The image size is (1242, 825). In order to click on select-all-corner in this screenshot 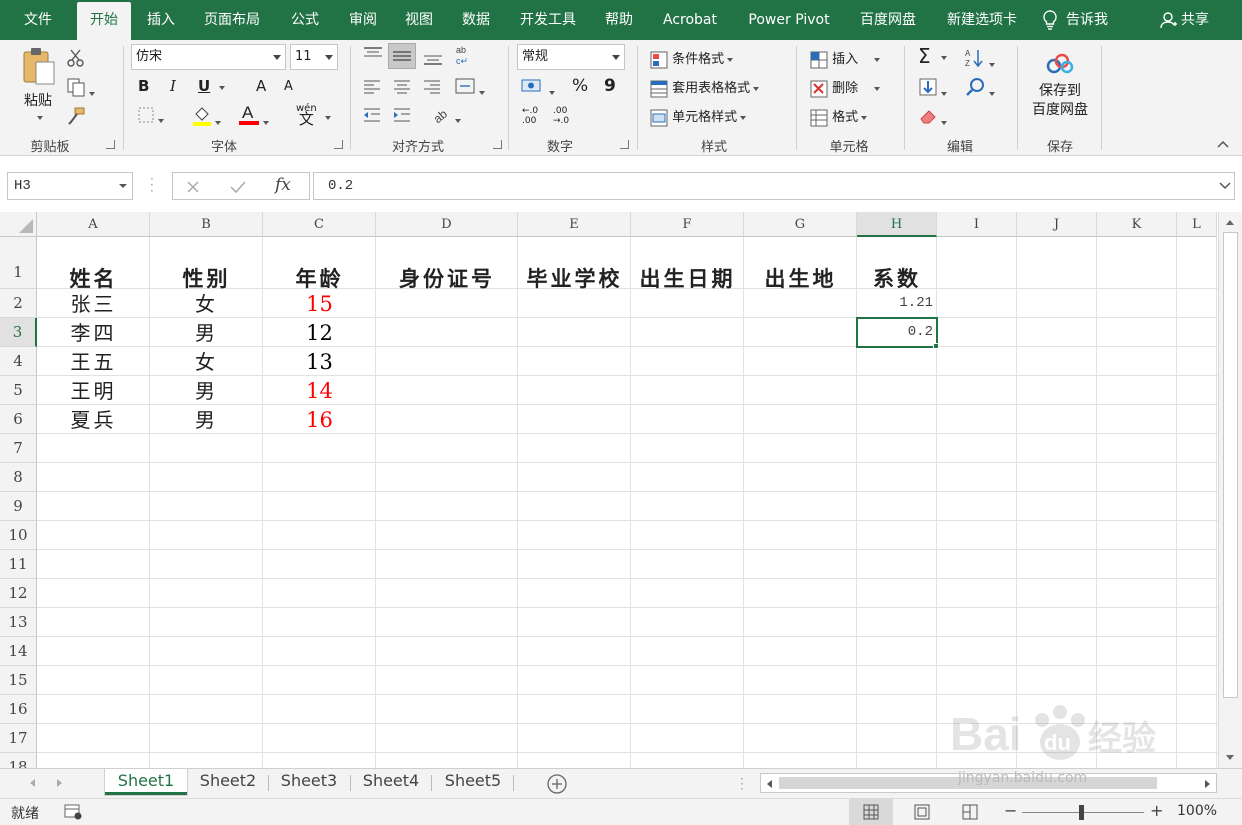, I will do `click(18, 224)`.